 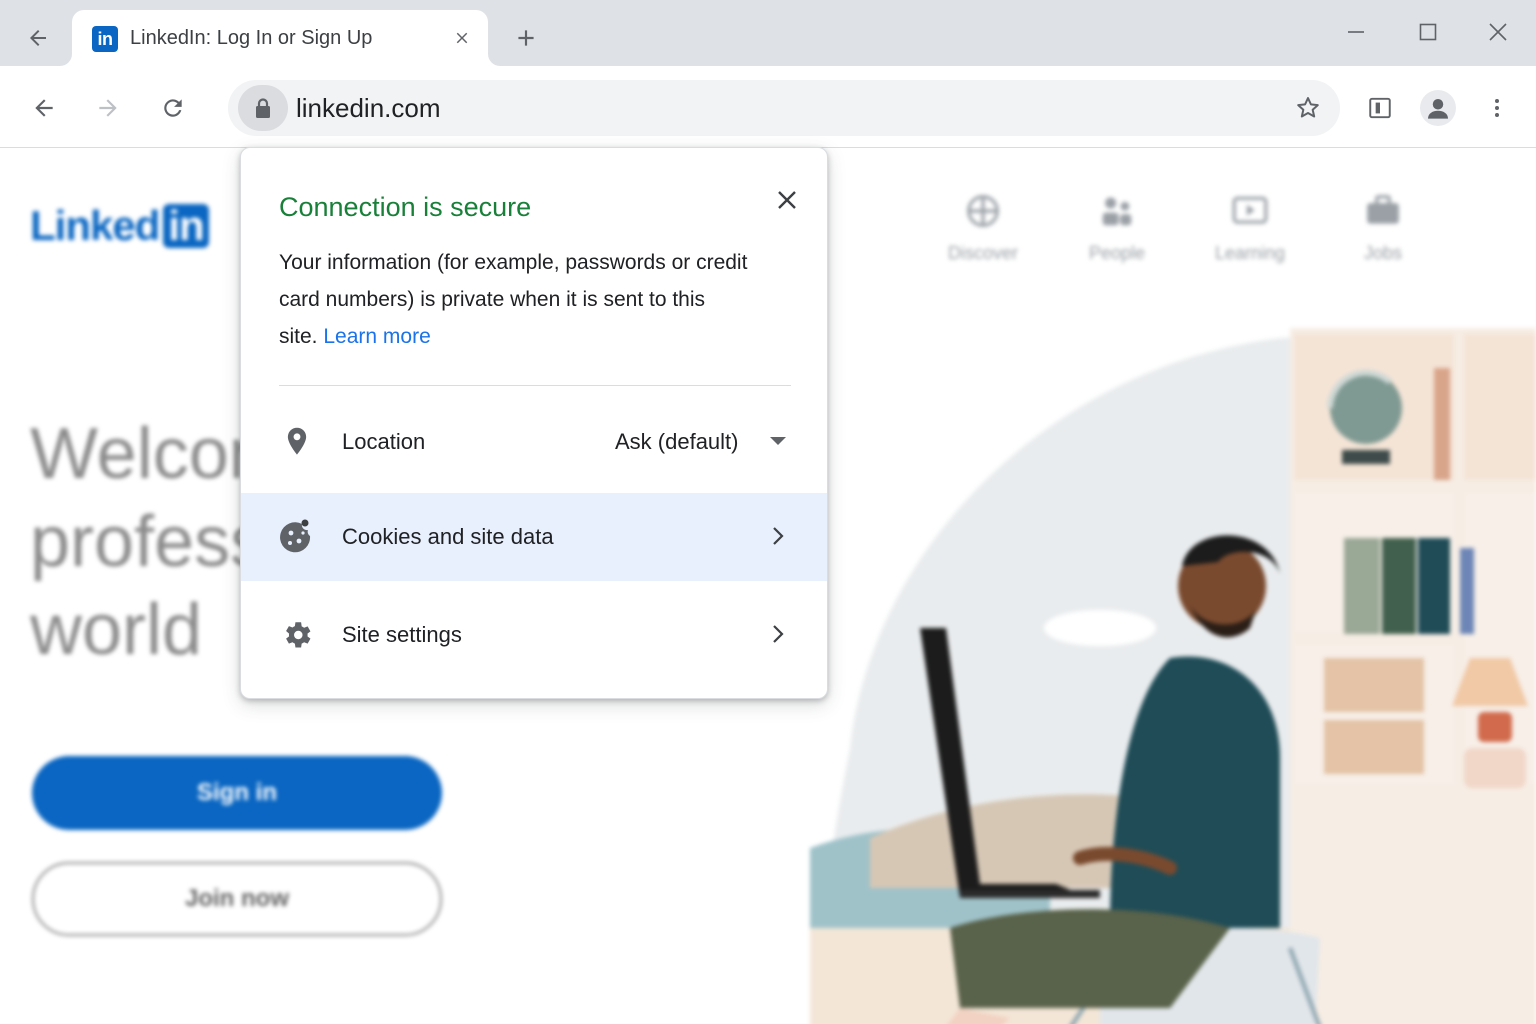 What do you see at coordinates (784, 108) in the screenshot?
I see `address-bar: linkedin.com` at bounding box center [784, 108].